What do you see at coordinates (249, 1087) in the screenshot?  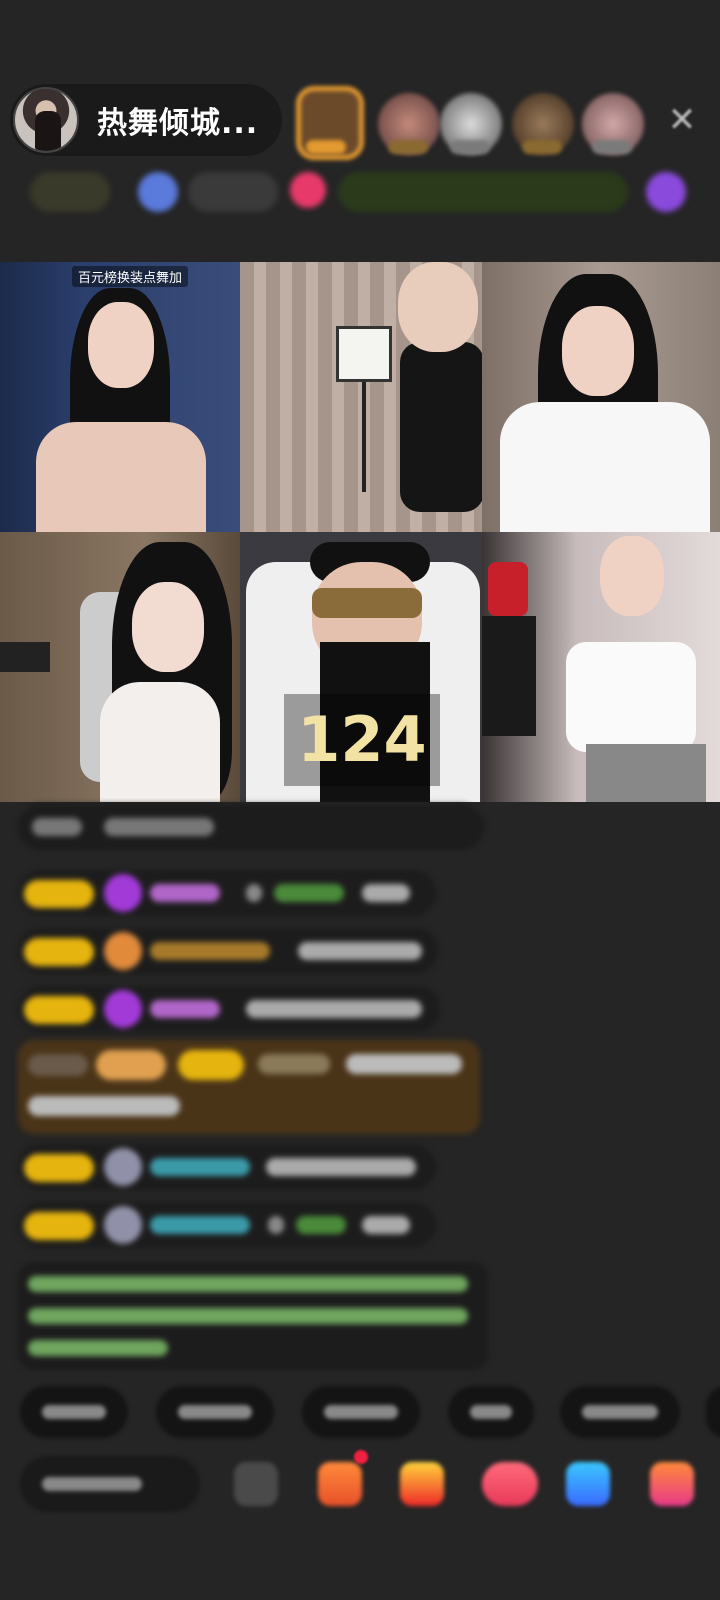 I see `gift-message` at bounding box center [249, 1087].